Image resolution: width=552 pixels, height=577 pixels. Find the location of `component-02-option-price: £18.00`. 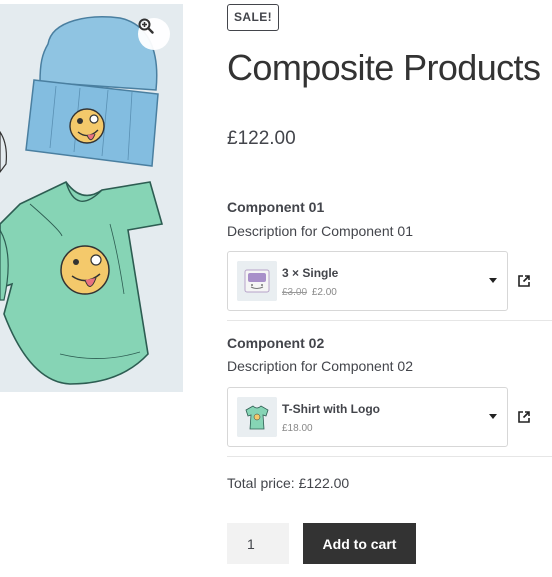

component-02-option-price: £18.00 is located at coordinates (297, 428).